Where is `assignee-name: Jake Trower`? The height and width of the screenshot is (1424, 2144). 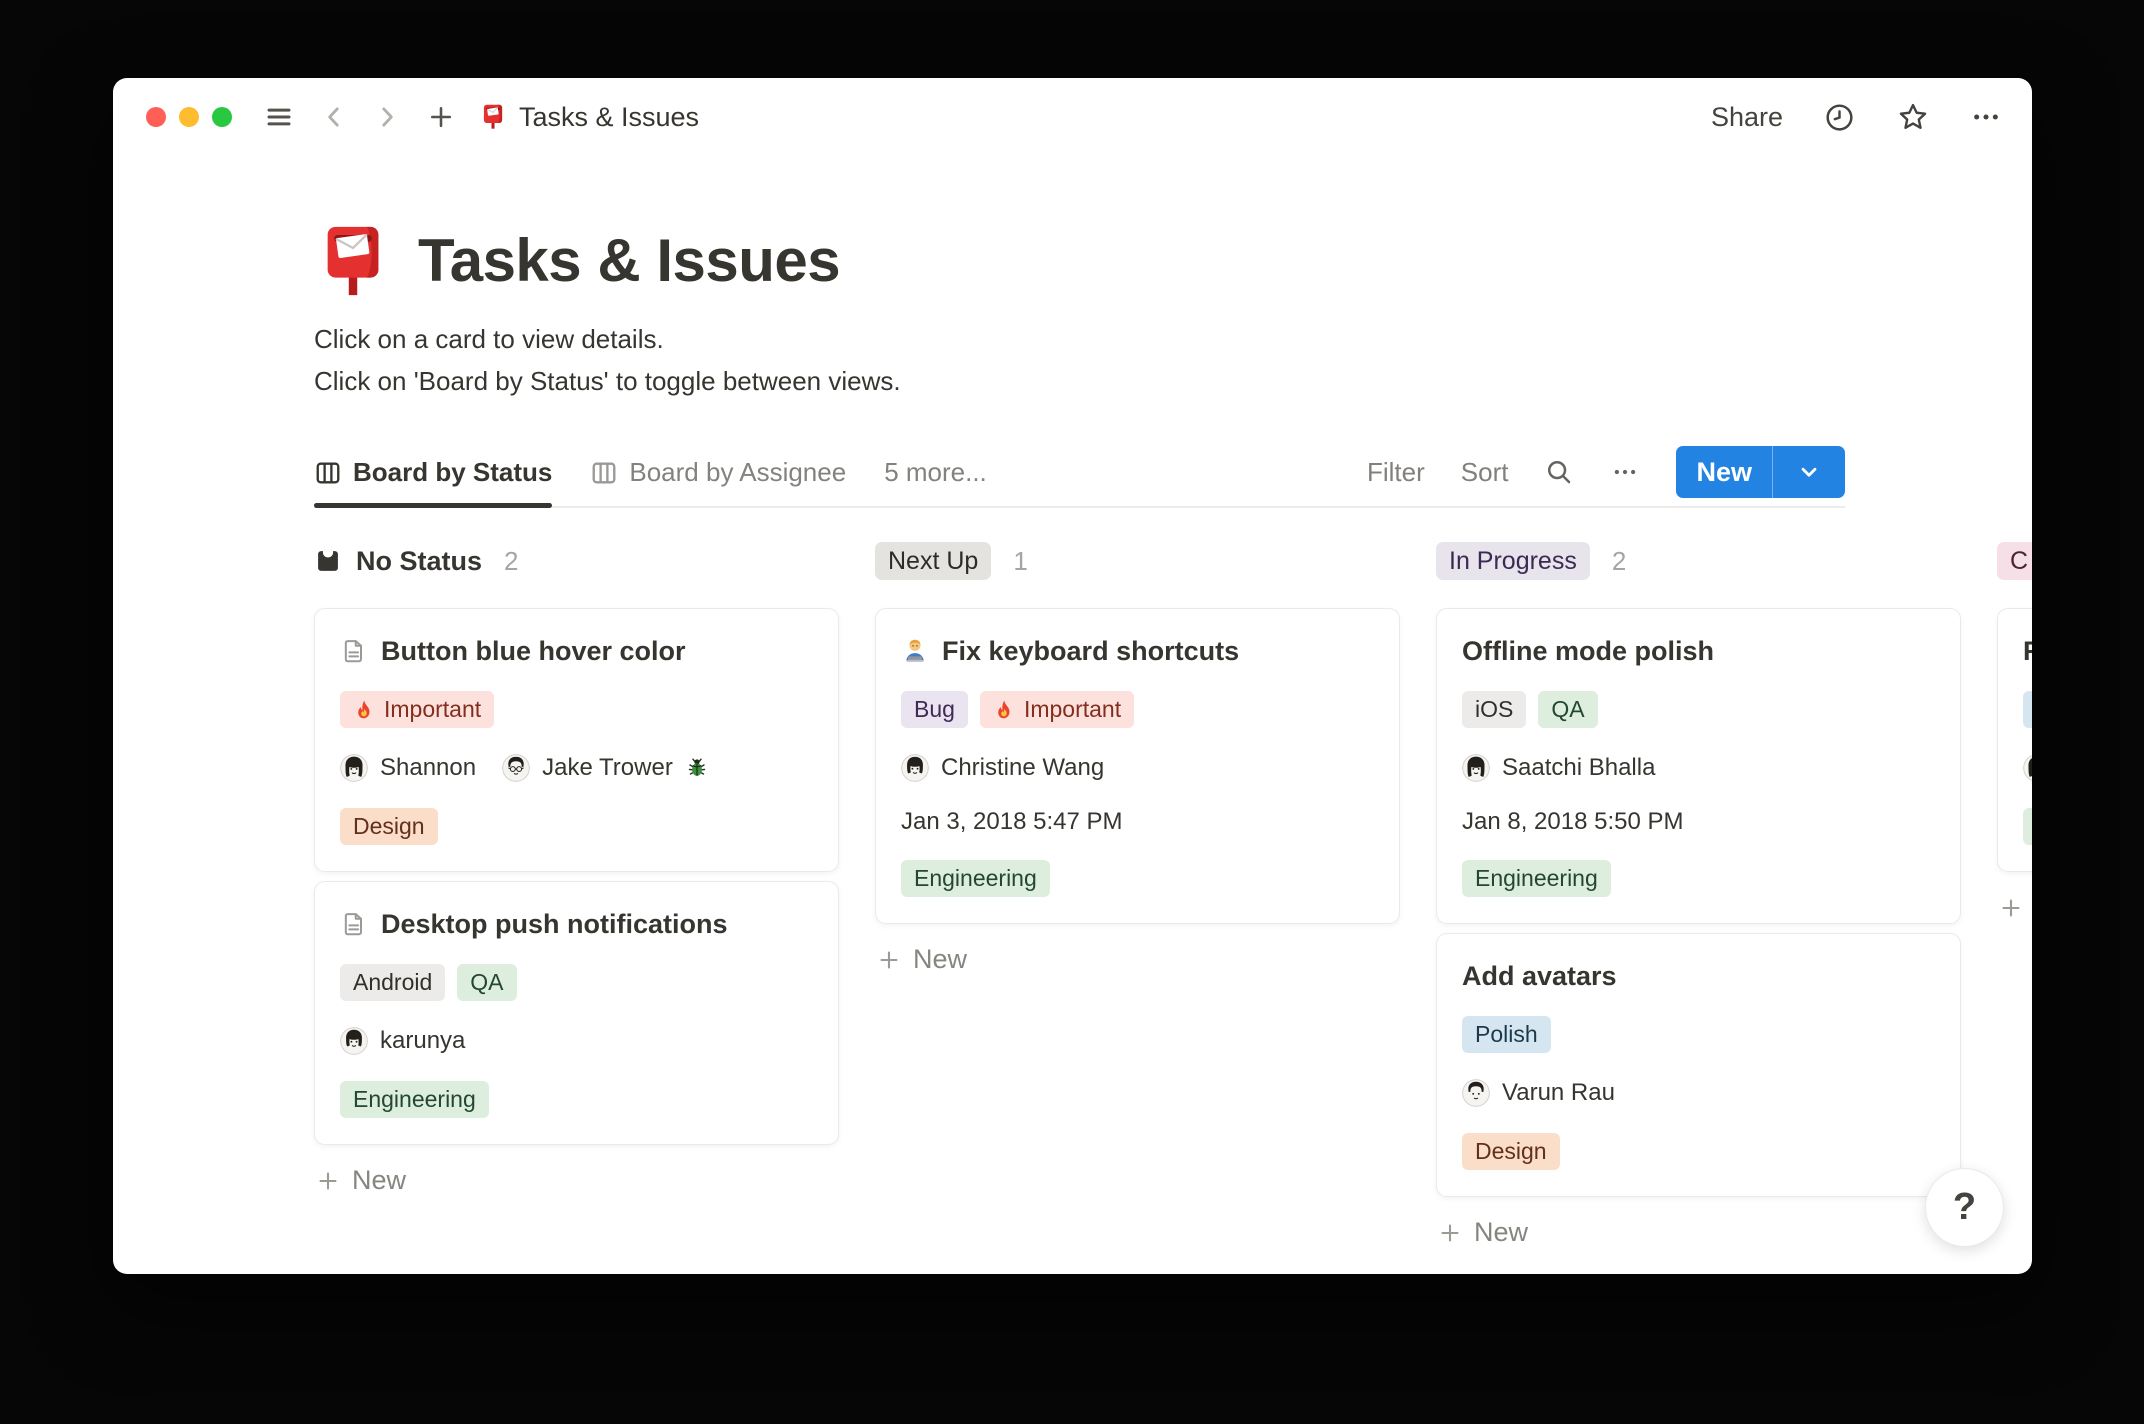 assignee-name: Jake Trower is located at coordinates (607, 767).